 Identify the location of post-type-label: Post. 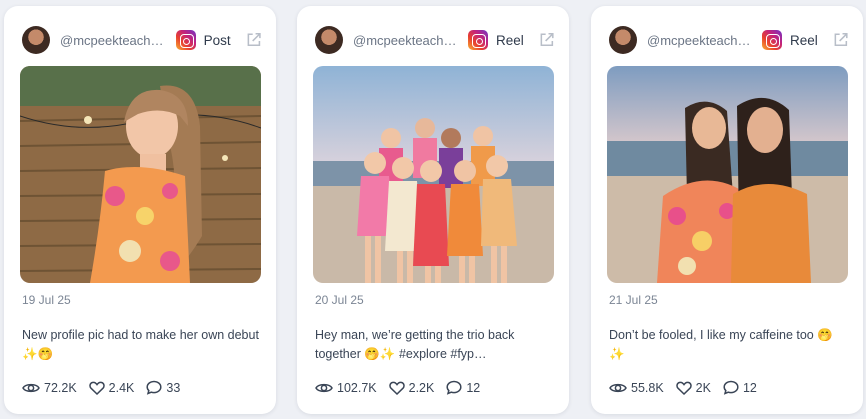
(217, 40).